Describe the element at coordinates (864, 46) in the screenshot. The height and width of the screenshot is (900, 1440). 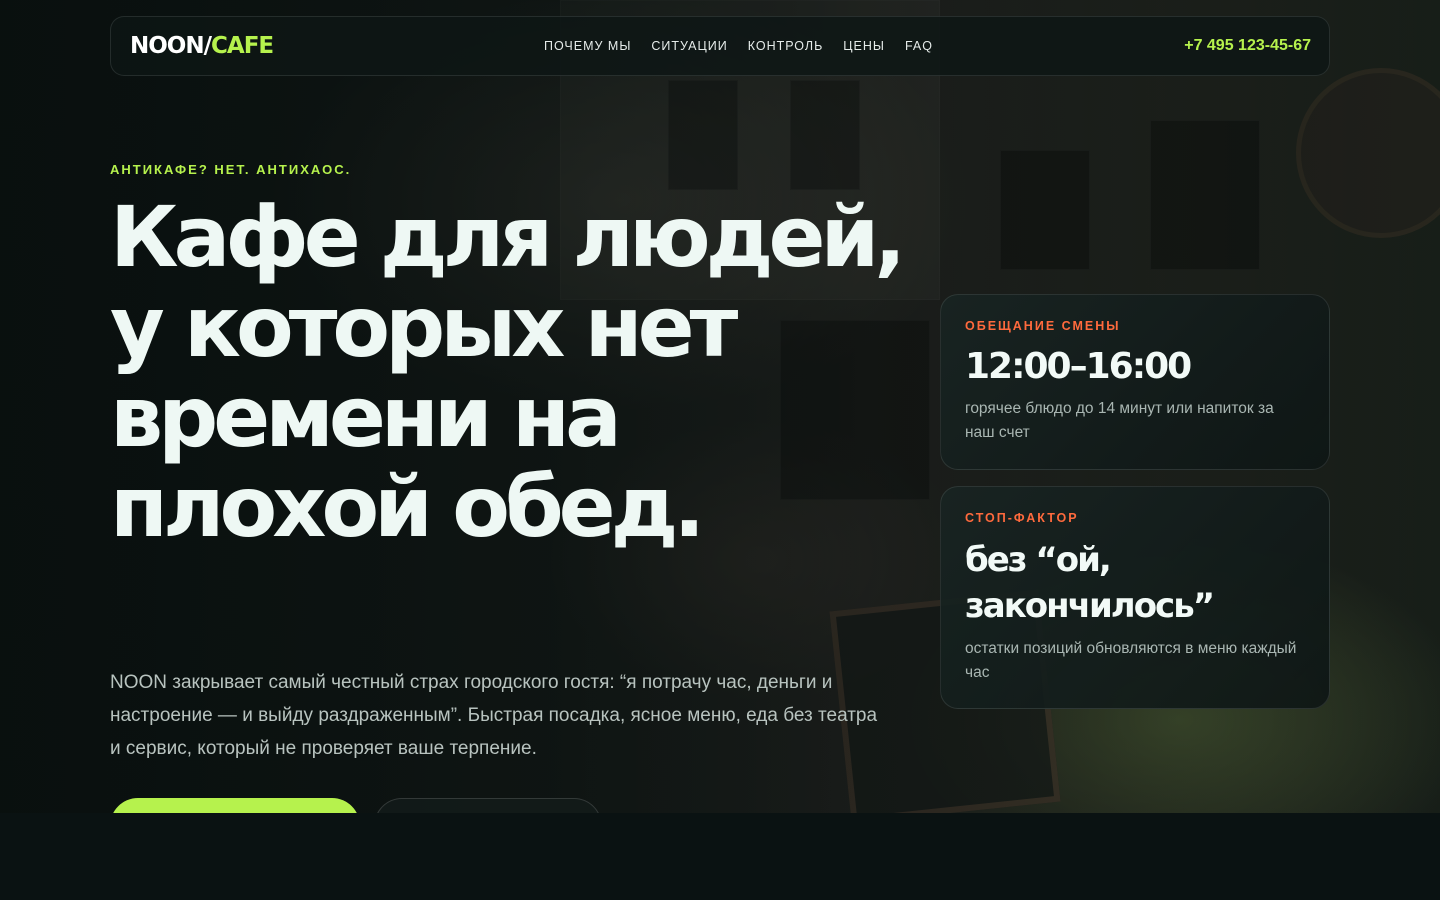
I see `nav-link-prices: ЦЕНЫ` at that location.